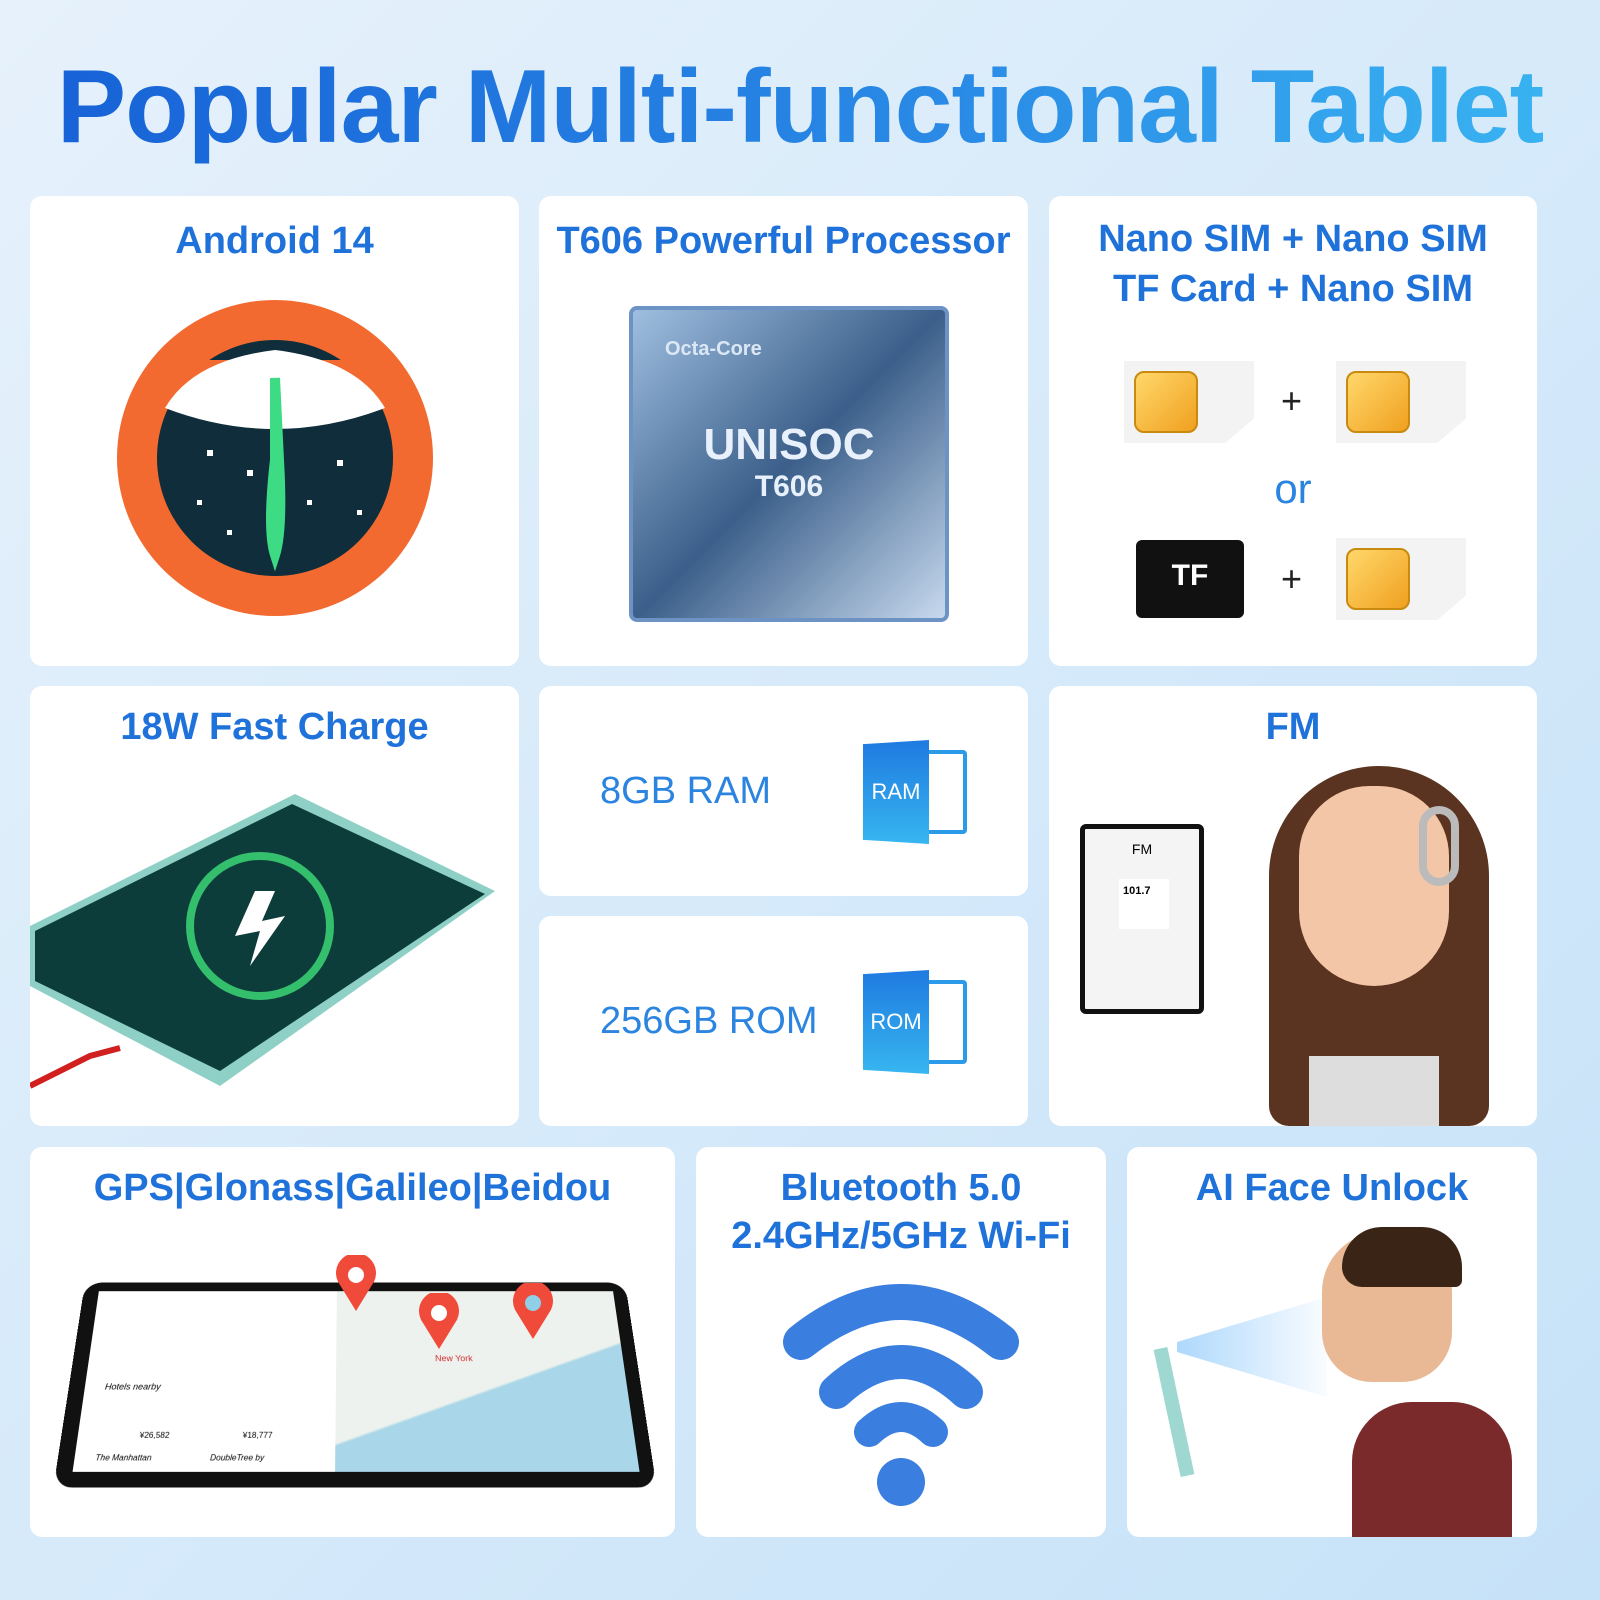  I want to click on ram-label: 8GB RAM, so click(686, 791).